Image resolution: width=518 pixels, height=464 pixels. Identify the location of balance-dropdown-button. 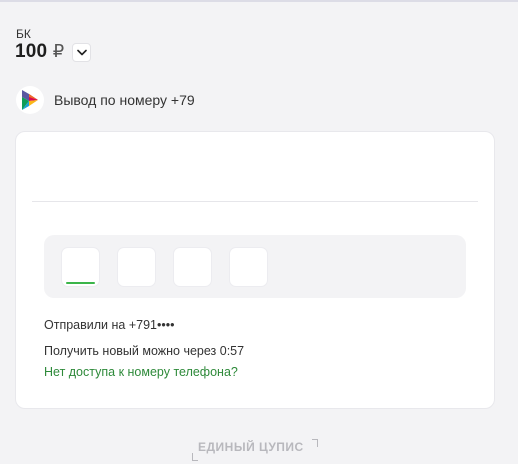
(82, 52).